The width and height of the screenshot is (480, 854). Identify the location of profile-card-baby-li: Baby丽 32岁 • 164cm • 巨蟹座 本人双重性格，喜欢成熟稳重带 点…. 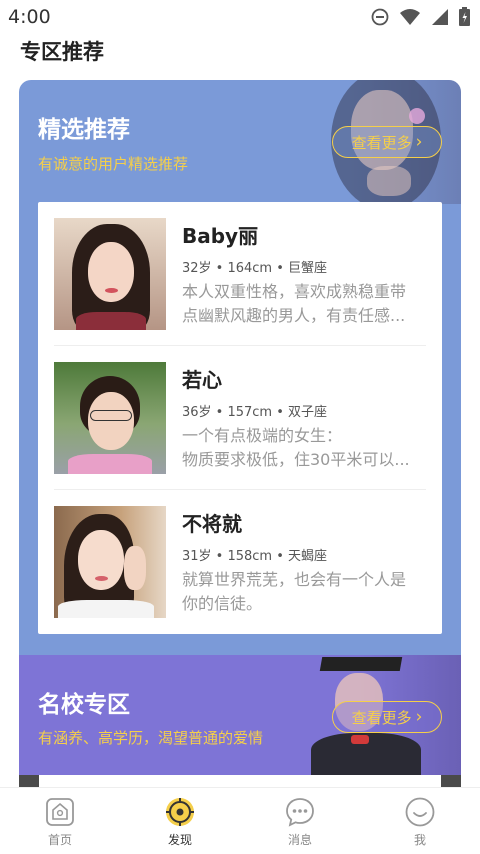
(240, 274).